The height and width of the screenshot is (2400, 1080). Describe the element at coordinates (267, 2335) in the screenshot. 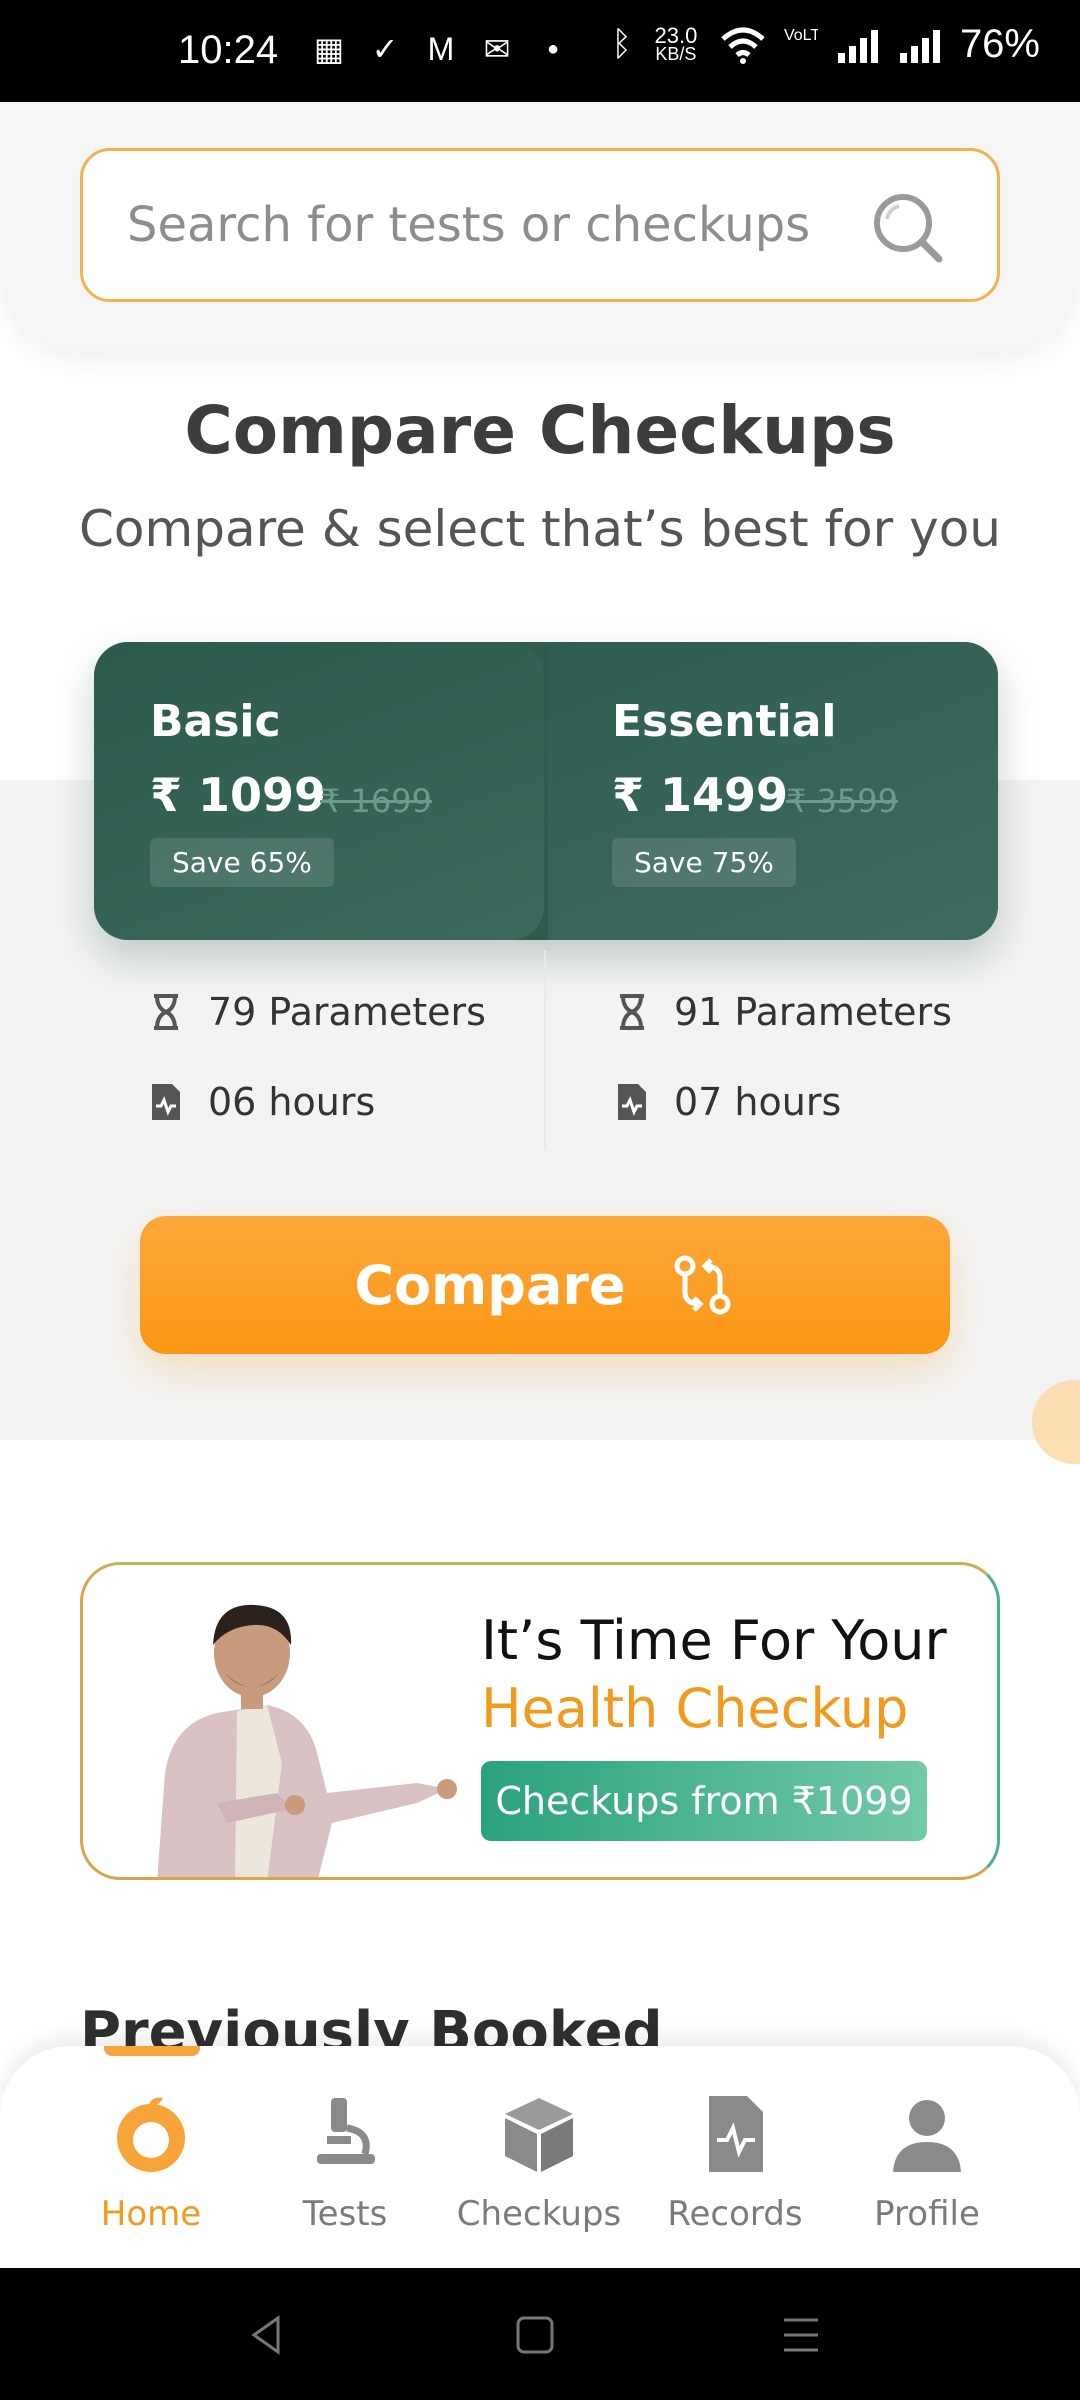

I see `back-icon` at that location.